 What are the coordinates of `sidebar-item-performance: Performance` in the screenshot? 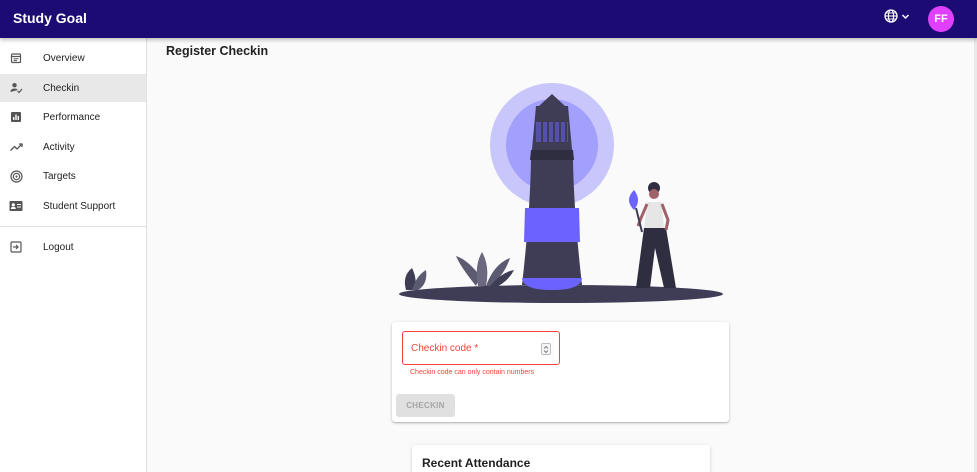 It's located at (73, 117).